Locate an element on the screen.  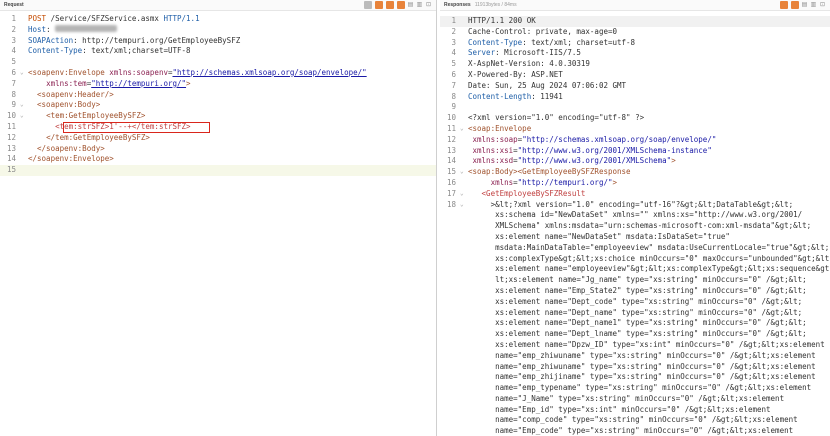
code-token: POST is located at coordinates (37, 18).